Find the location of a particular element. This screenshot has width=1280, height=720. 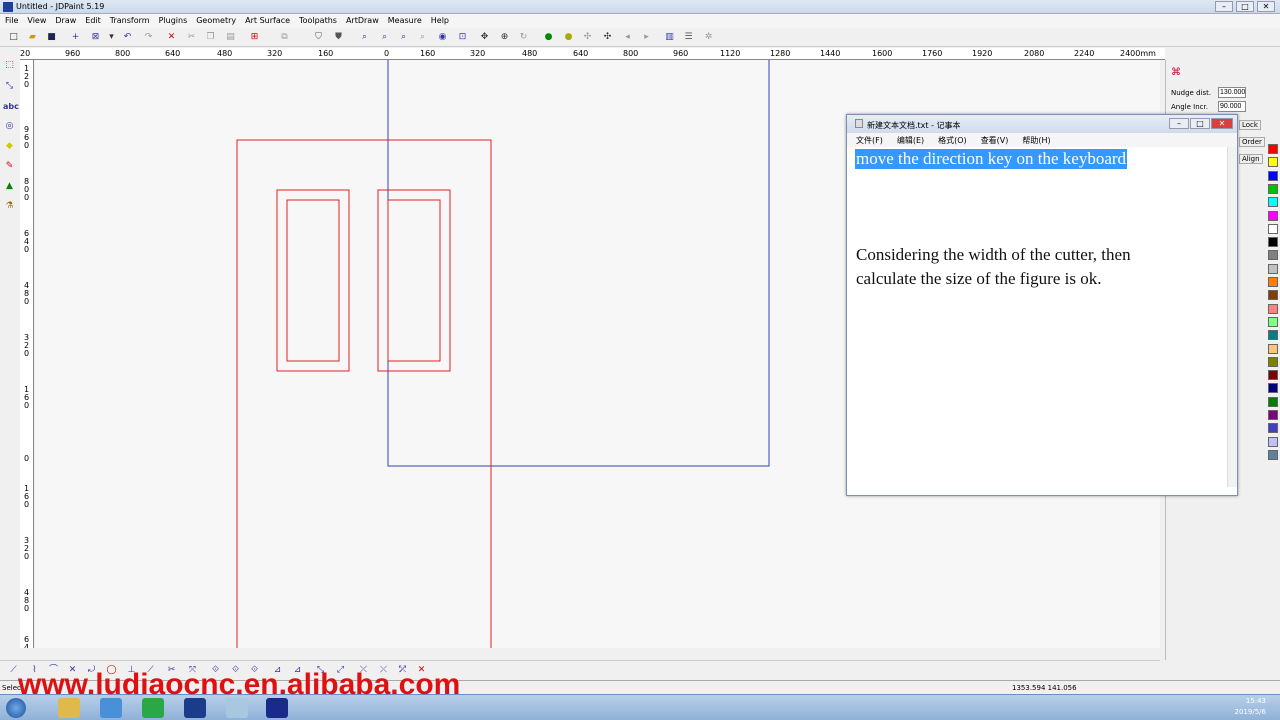

menu-toolpaths: Toolpaths is located at coordinates (317, 19).